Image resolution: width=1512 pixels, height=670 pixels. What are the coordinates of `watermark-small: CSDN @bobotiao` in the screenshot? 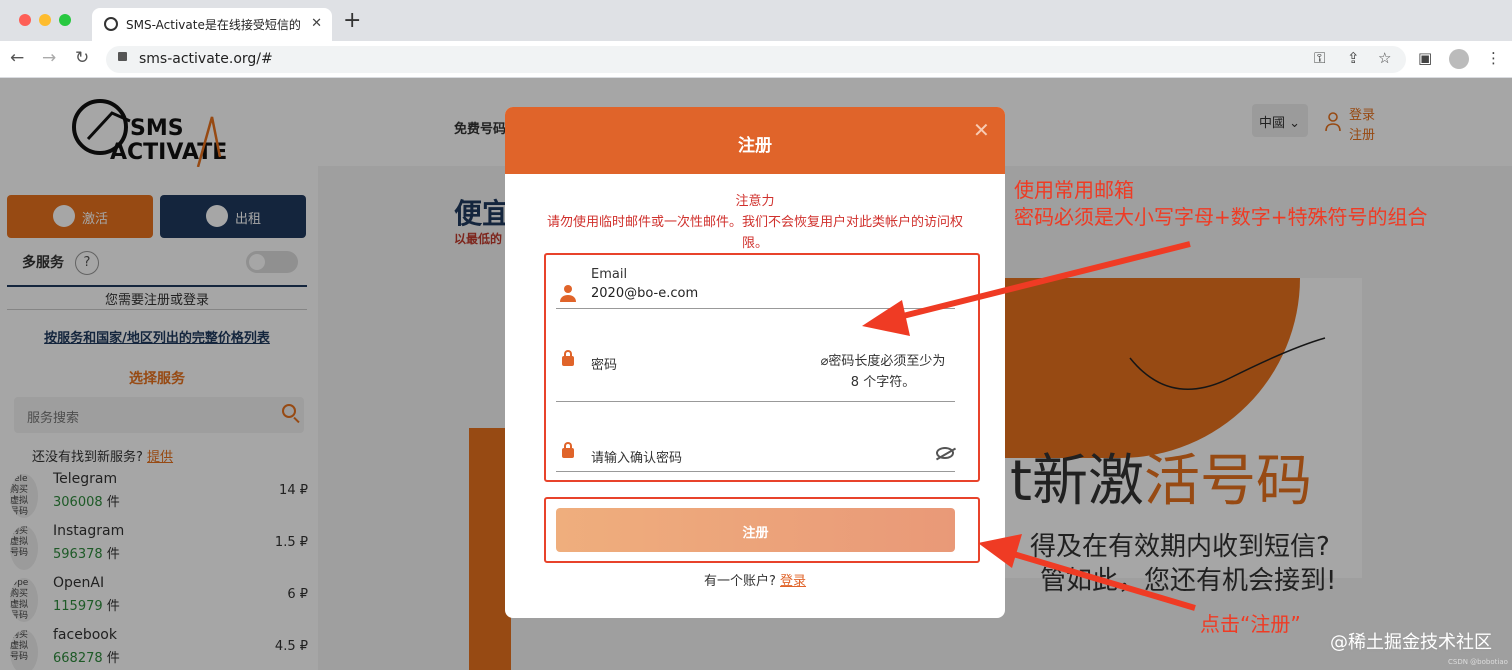 It's located at (1478, 662).